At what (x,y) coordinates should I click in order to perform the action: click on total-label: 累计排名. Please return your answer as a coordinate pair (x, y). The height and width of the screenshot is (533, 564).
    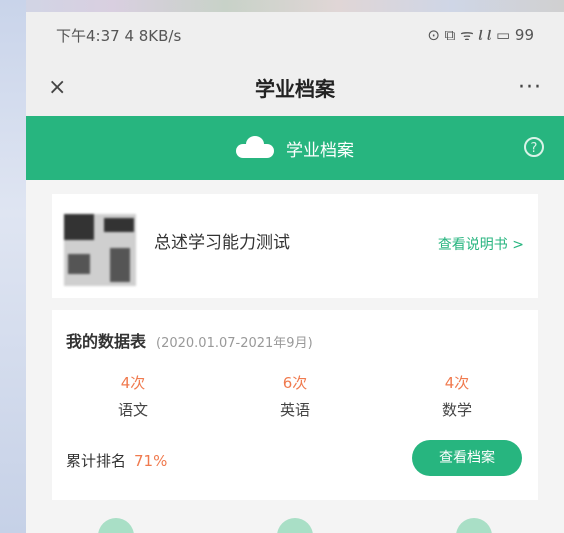
    Looking at the image, I should click on (96, 461).